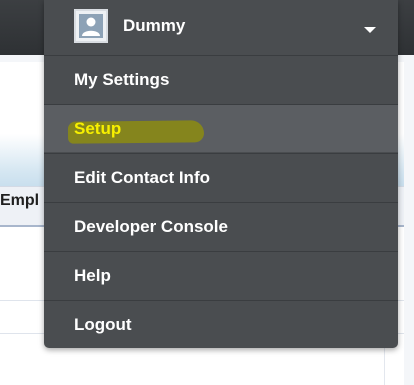 The image size is (414, 385). What do you see at coordinates (221, 275) in the screenshot?
I see `menu-item-help: Help` at bounding box center [221, 275].